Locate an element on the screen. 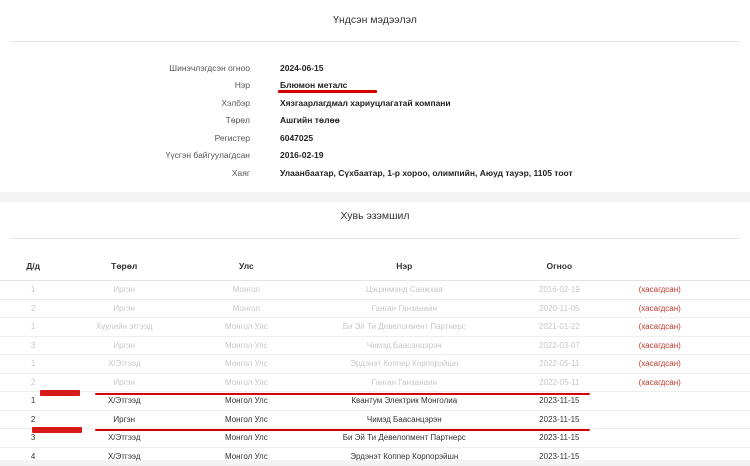  main-info-title: Үндсэн мэдээлэл is located at coordinates (375, 20).